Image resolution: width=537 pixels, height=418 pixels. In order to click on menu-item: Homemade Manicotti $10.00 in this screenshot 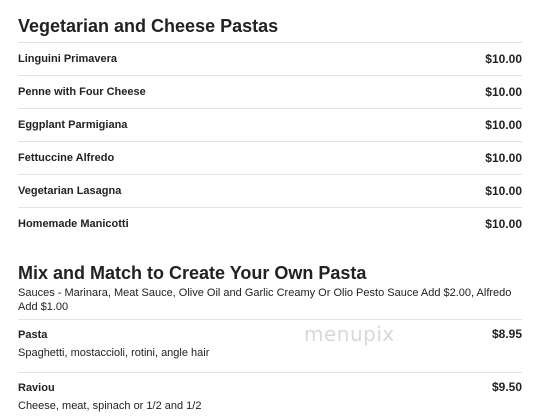, I will do `click(270, 223)`.